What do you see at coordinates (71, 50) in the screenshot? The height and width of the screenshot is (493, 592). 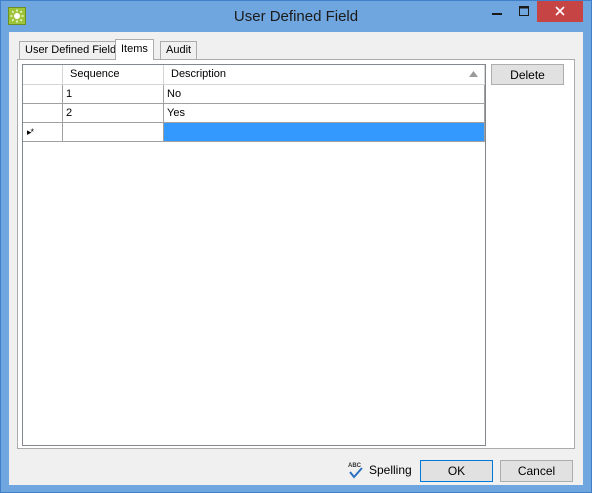 I see `tab-user-defined-field: User Defined Field` at bounding box center [71, 50].